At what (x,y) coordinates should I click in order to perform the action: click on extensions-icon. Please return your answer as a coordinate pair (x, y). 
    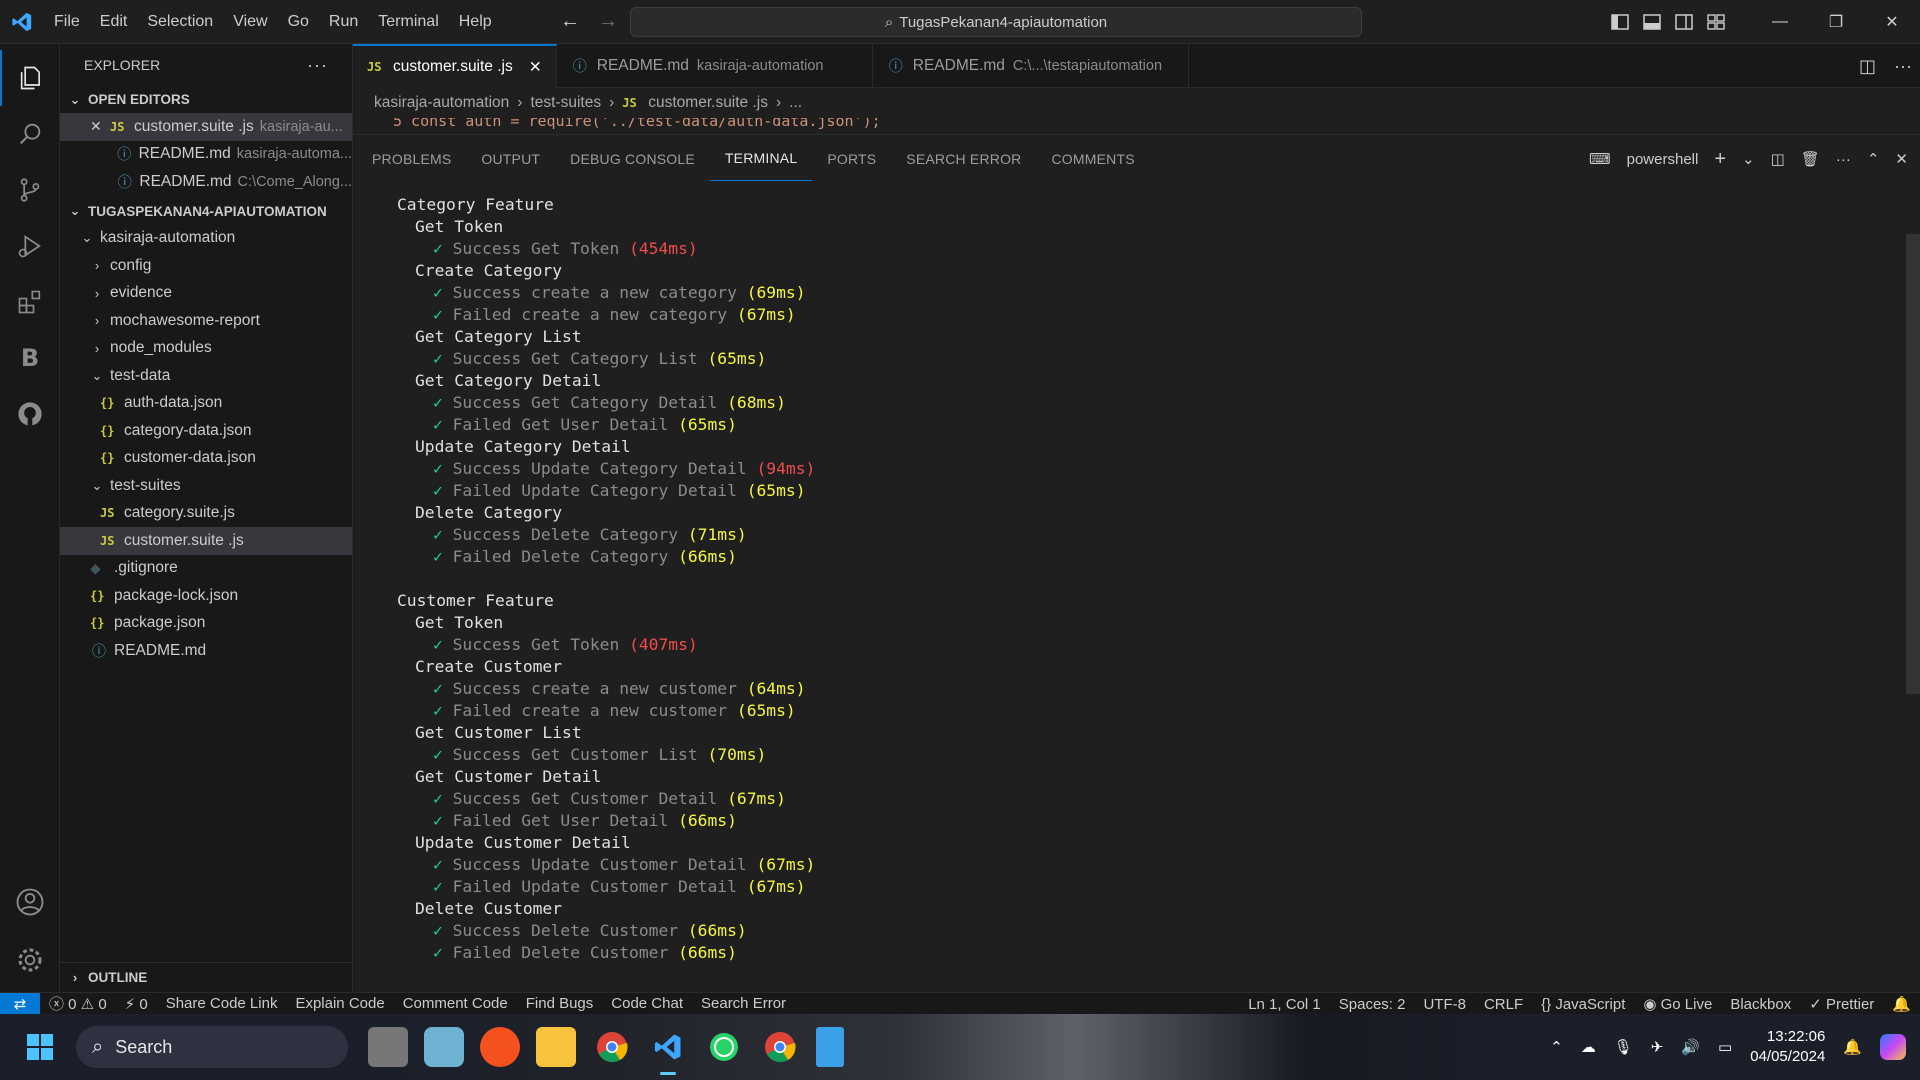
    Looking at the image, I should click on (30, 302).